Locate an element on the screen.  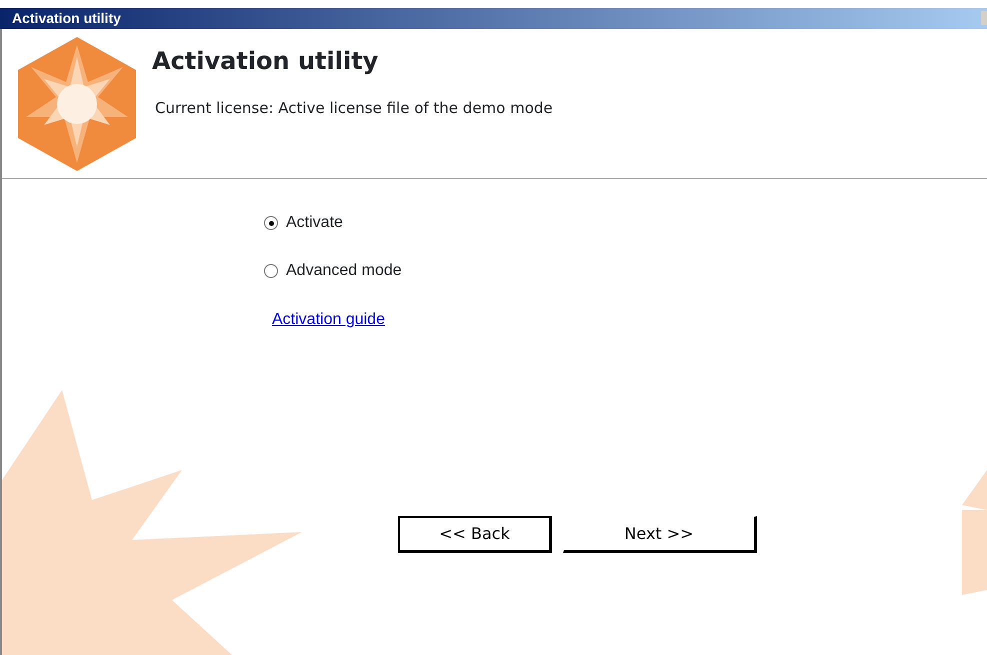
radio-label: Advanced mode is located at coordinates (344, 271).